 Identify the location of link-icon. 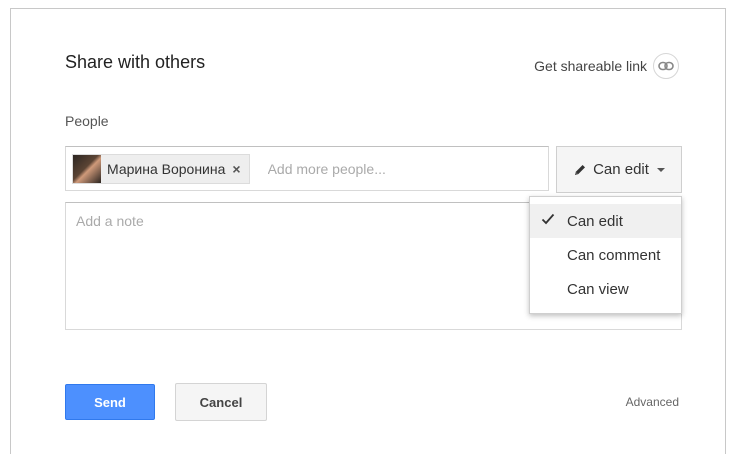
(666, 66).